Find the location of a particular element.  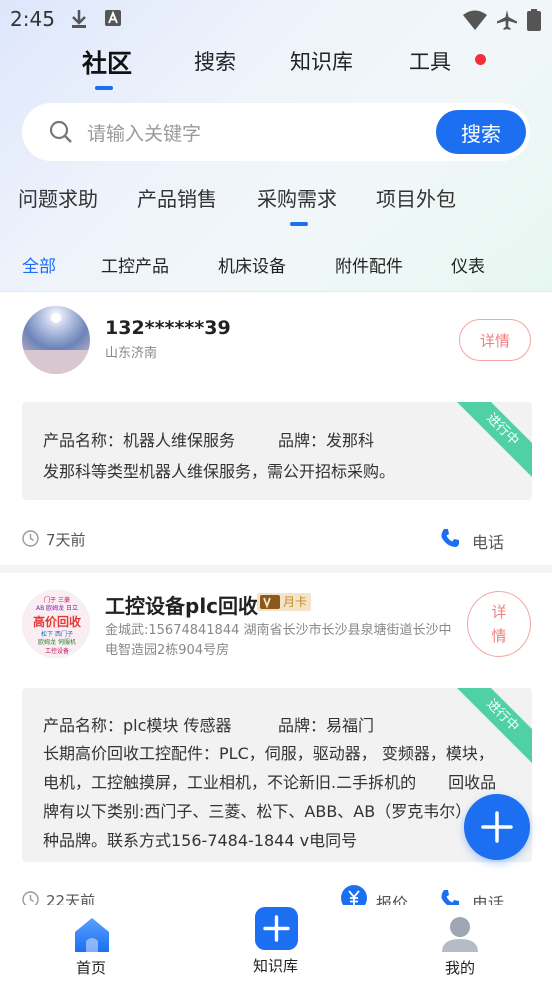

person-icon is located at coordinates (460, 934).